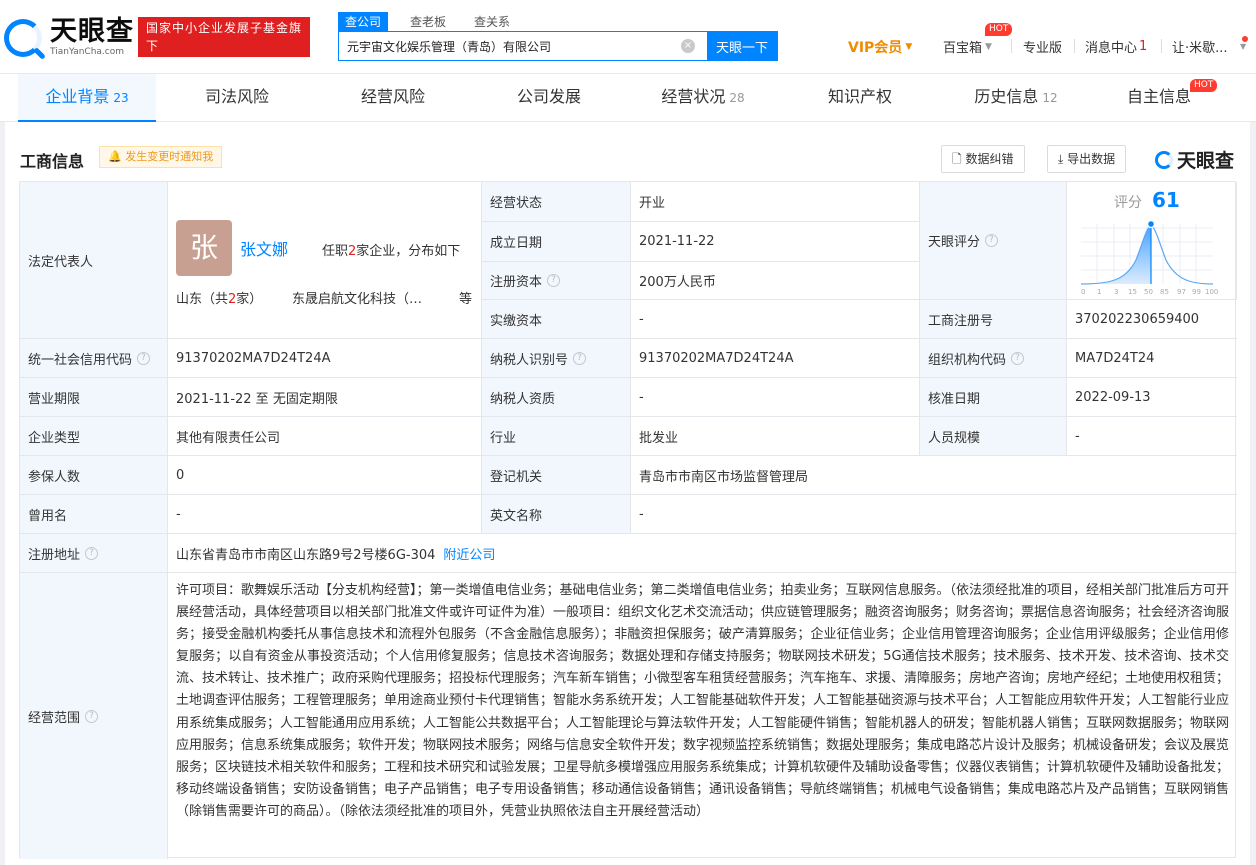 This screenshot has width=1256, height=865. I want to click on legal-rep-name: 张文娜, so click(264, 248).